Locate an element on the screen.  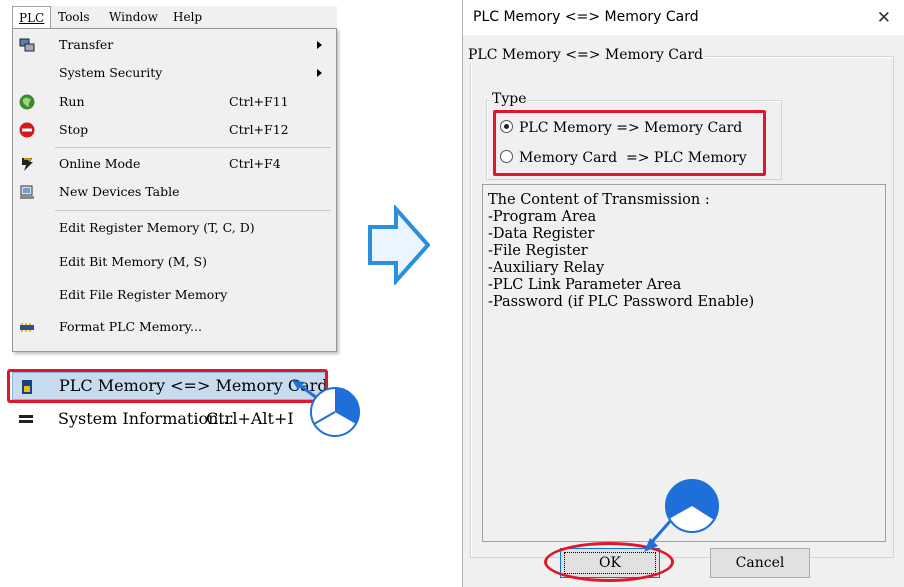
transfer-icon is located at coordinates (27, 45).